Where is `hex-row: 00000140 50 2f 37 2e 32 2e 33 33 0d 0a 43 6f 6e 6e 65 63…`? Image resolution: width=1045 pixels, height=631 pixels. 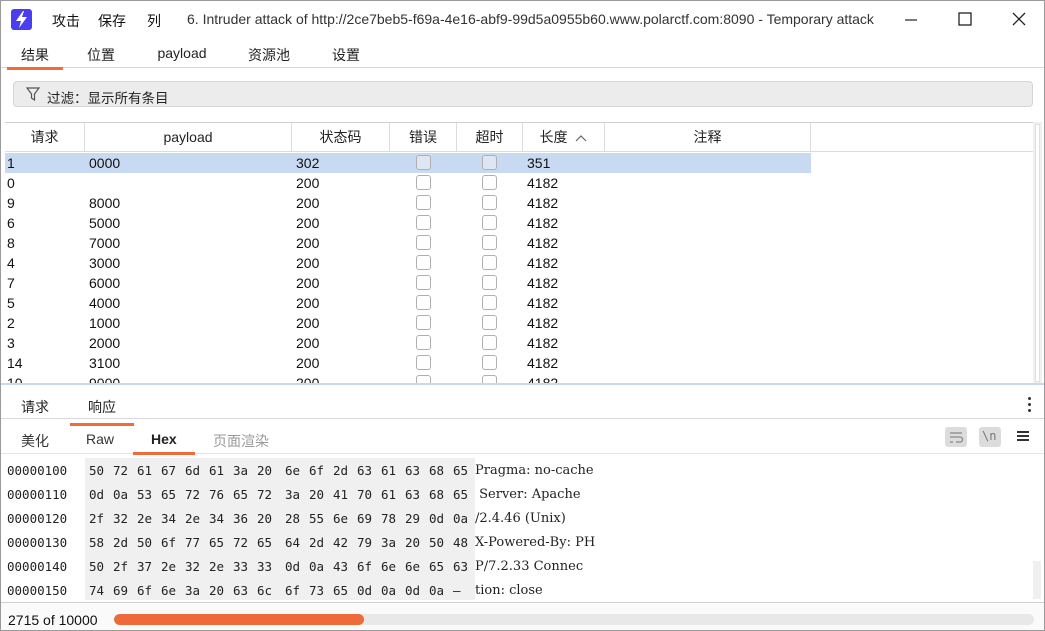
hex-row: 00000140 50 2f 37 2e 32 2e 33 33 0d 0a 43 6f 6e 6e 65 63… is located at coordinates (522, 566).